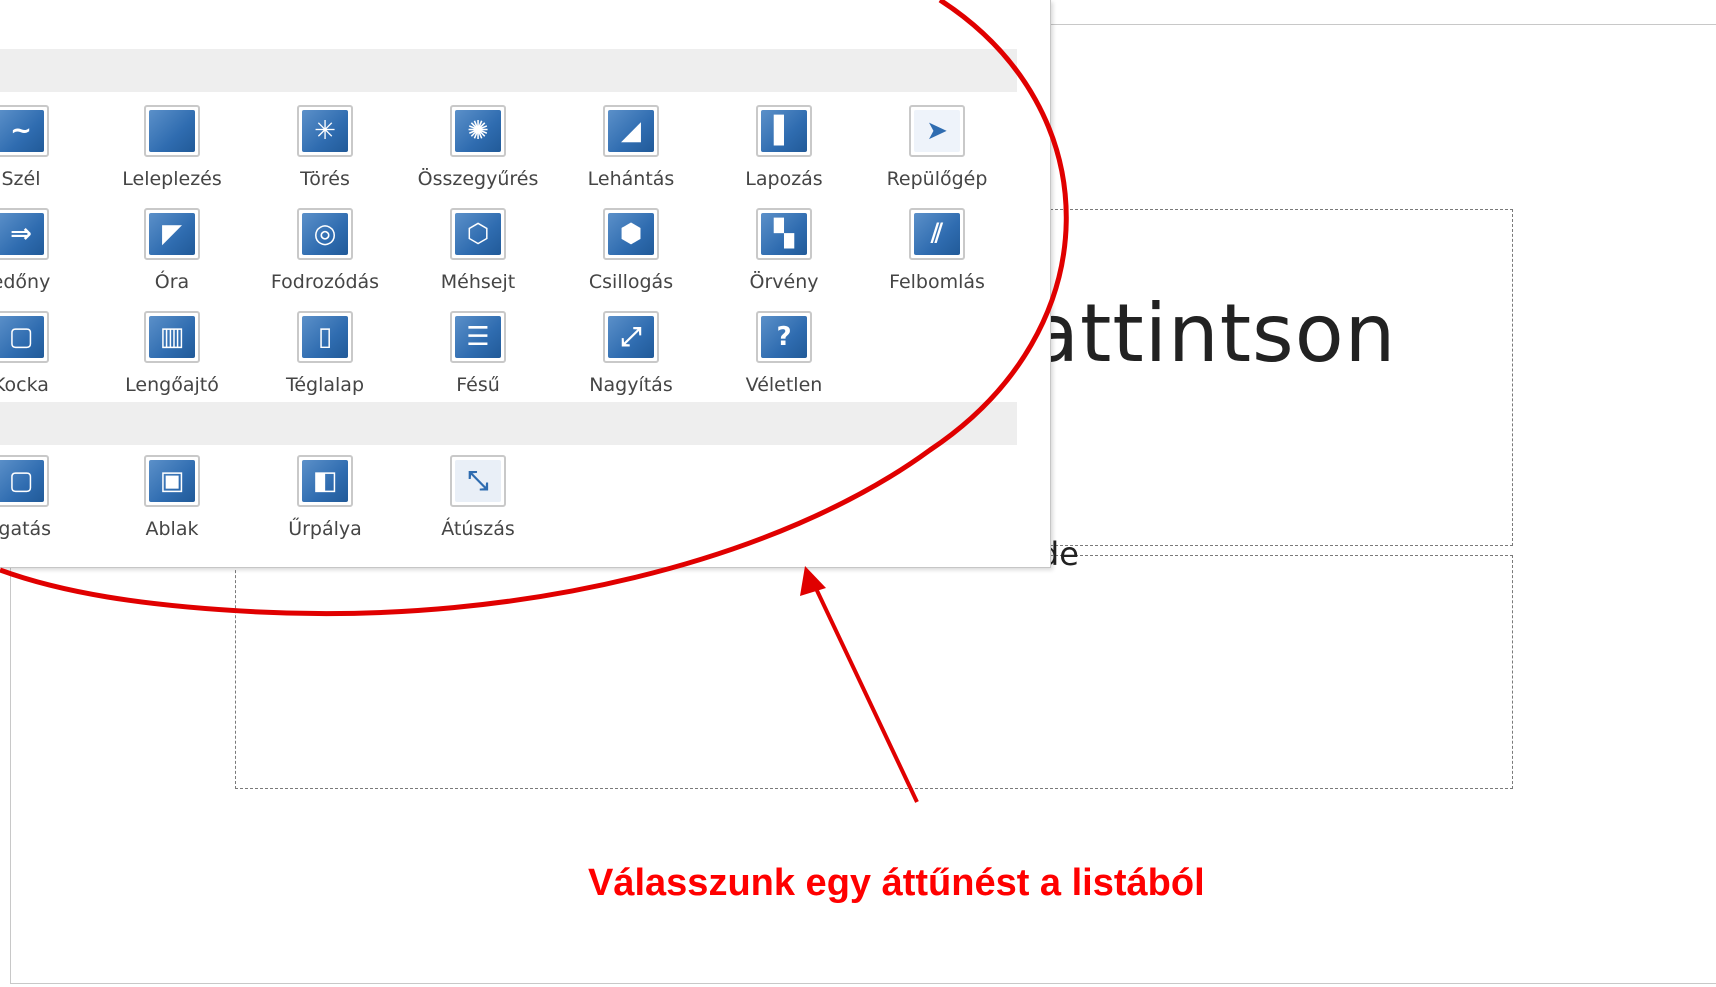 This screenshot has height=987, width=1716. What do you see at coordinates (813, 581) in the screenshot?
I see `annotation-arrow-head` at bounding box center [813, 581].